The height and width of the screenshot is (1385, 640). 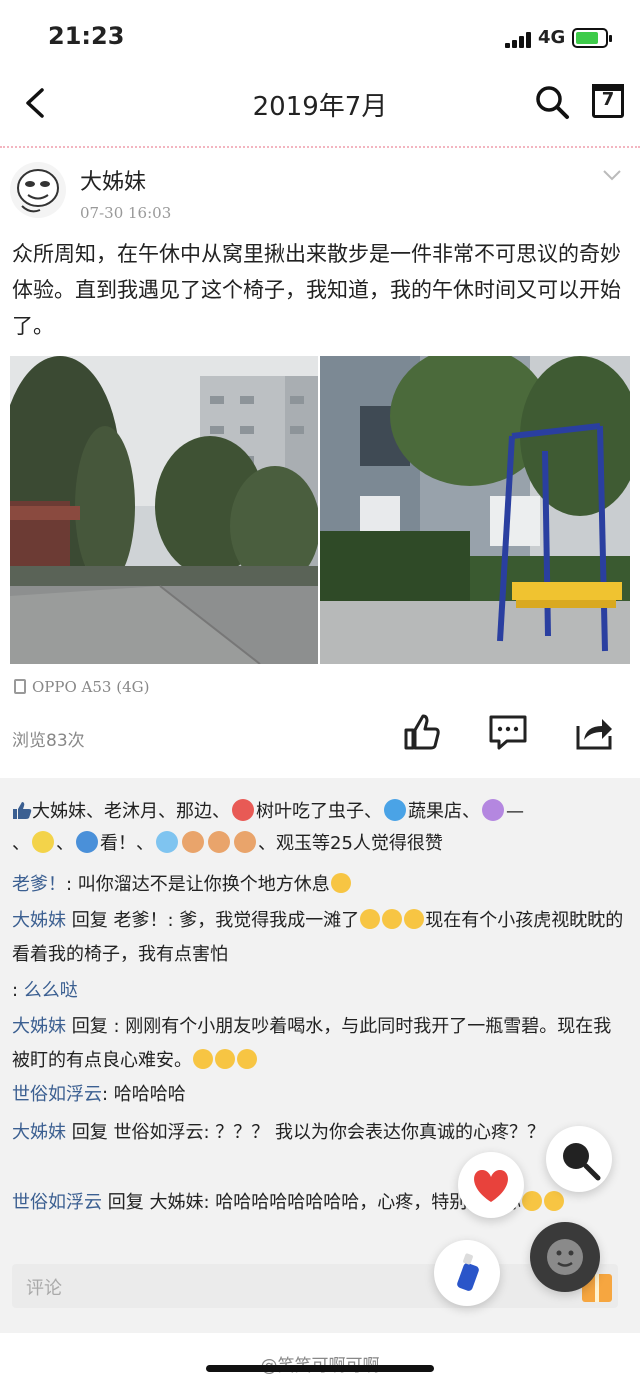 What do you see at coordinates (320, 991) in the screenshot?
I see `comment-3: : 么么哒` at bounding box center [320, 991].